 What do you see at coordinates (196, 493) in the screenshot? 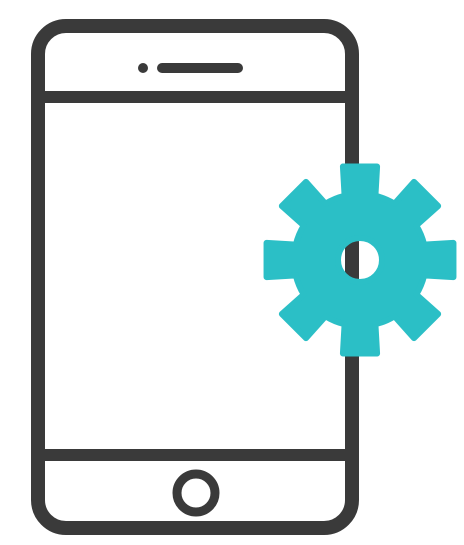
I see `home-button` at bounding box center [196, 493].